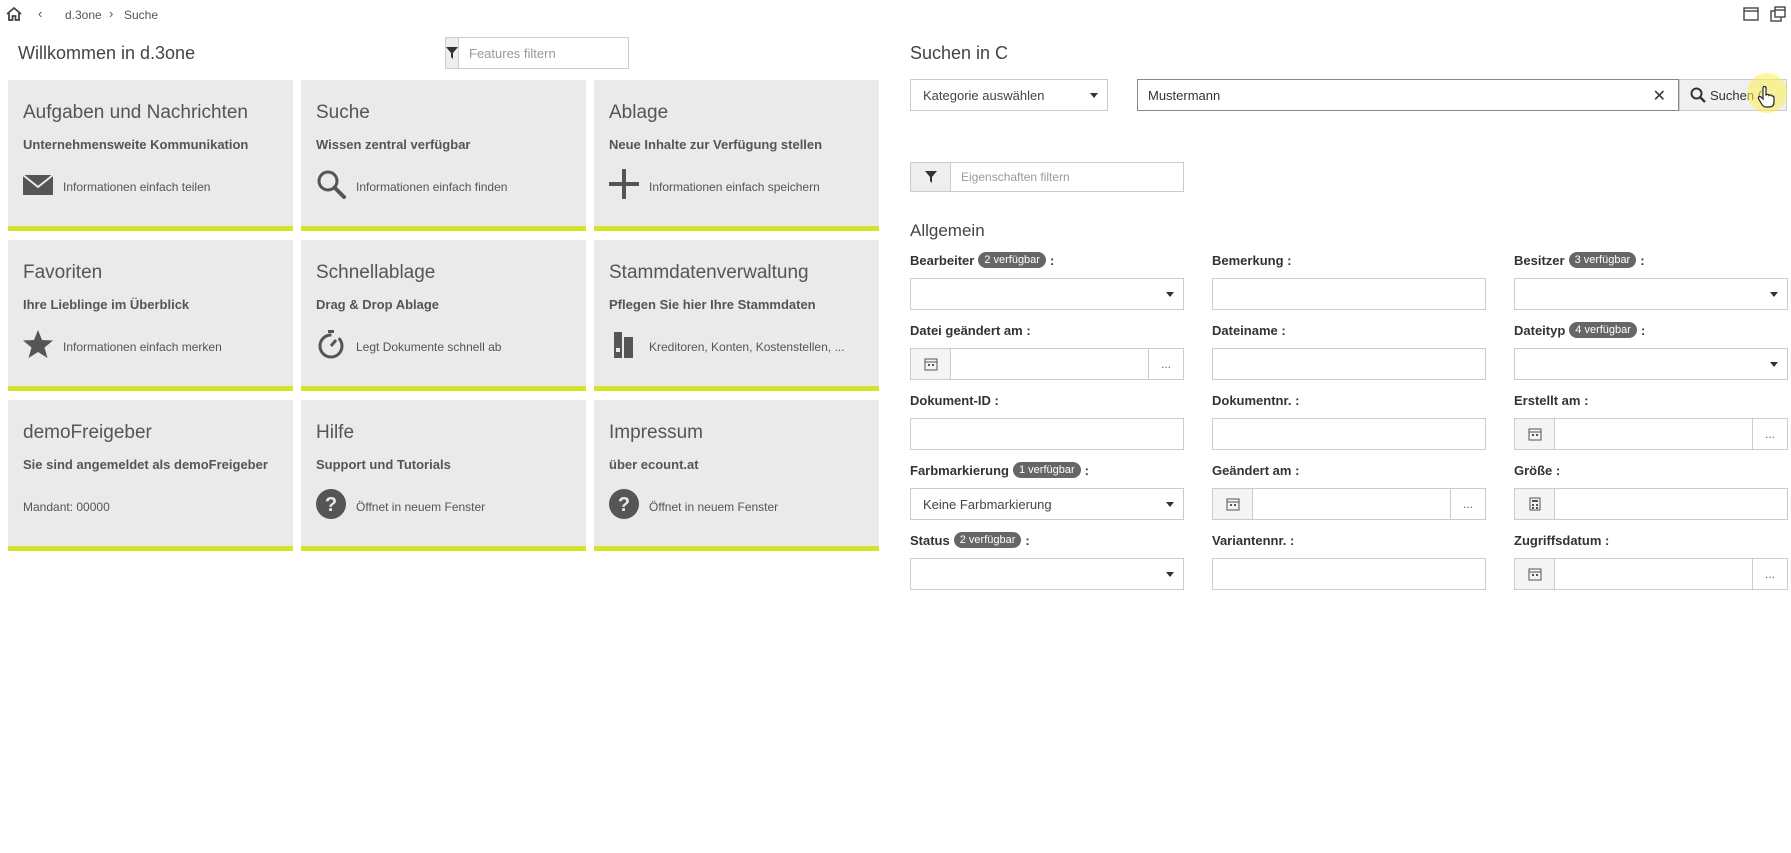 The image size is (1791, 853). I want to click on dateityp-select, so click(1651, 364).